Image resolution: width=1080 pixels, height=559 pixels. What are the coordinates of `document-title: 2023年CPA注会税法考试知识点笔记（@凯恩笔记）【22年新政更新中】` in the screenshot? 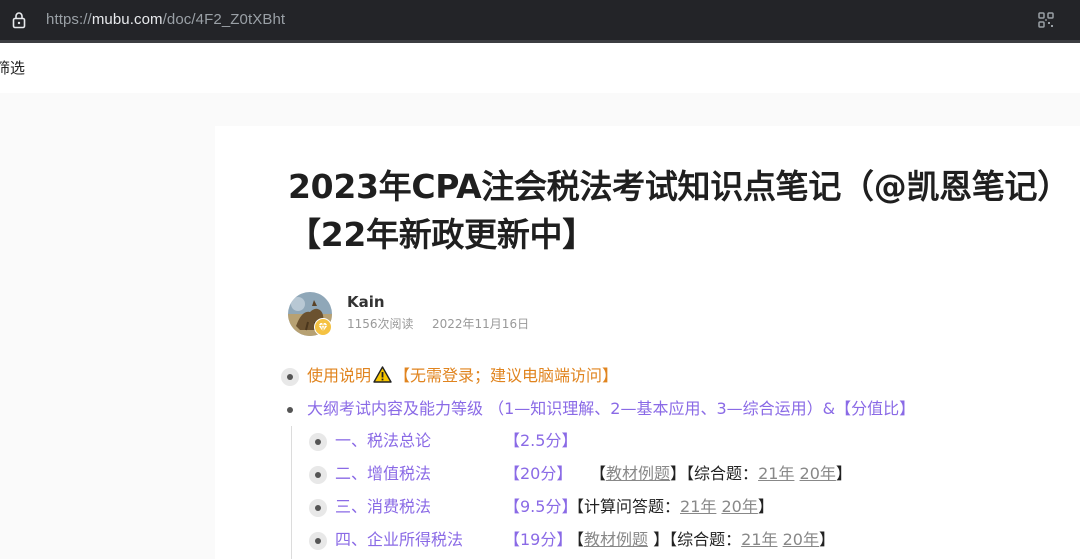 It's located at (679, 210).